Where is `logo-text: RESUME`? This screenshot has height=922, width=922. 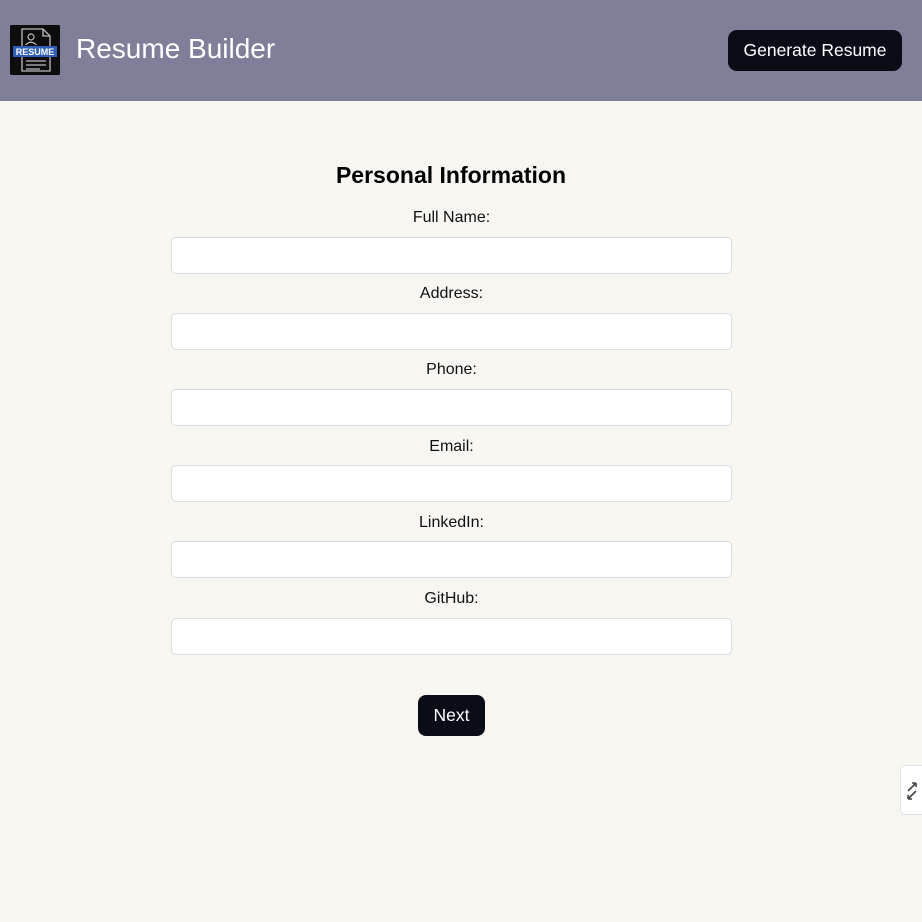
logo-text: RESUME is located at coordinates (35, 52).